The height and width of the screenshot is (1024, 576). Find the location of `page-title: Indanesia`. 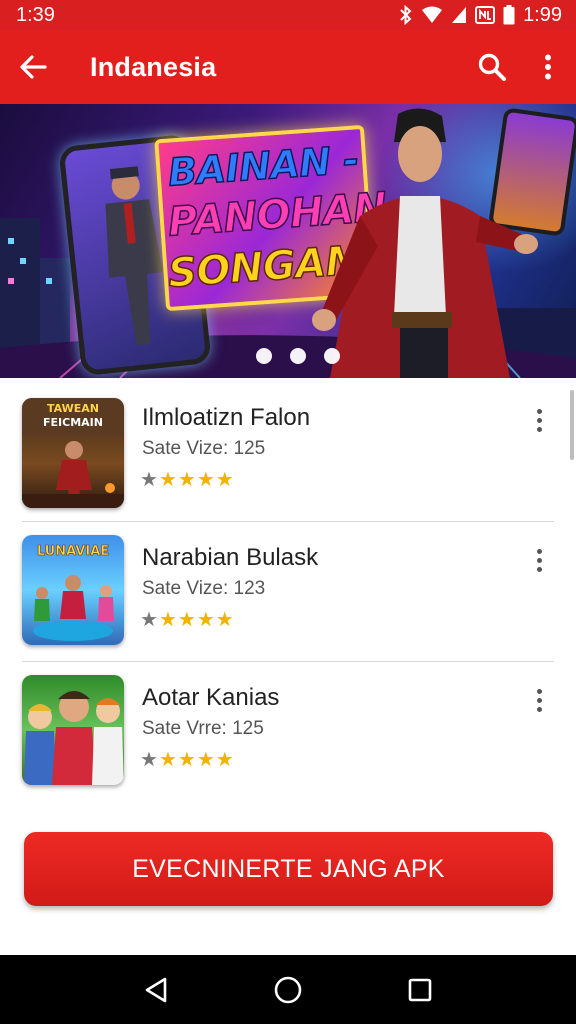

page-title: Indanesia is located at coordinates (153, 66).